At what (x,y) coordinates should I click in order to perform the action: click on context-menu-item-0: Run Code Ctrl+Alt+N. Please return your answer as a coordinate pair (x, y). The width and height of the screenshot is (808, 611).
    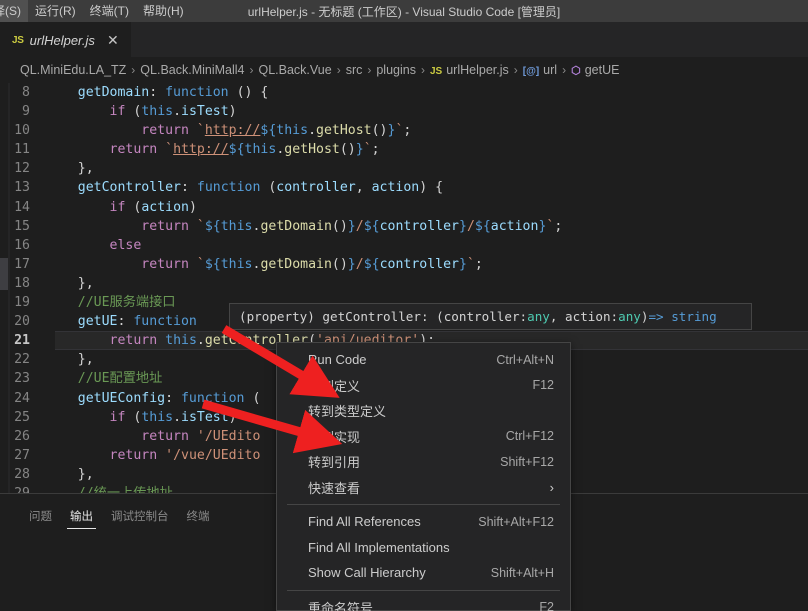
    Looking at the image, I should click on (423, 360).